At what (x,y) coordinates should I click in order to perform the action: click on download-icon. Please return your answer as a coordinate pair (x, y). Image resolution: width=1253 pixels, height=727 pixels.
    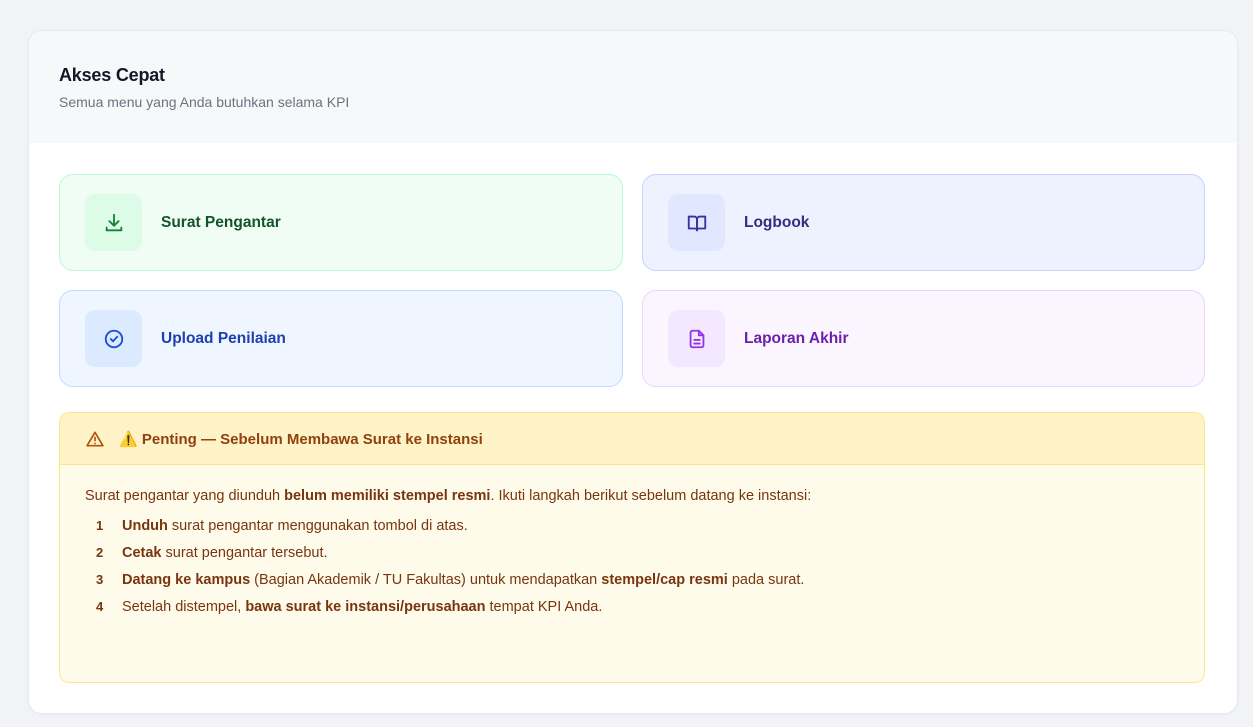
    Looking at the image, I should click on (113, 222).